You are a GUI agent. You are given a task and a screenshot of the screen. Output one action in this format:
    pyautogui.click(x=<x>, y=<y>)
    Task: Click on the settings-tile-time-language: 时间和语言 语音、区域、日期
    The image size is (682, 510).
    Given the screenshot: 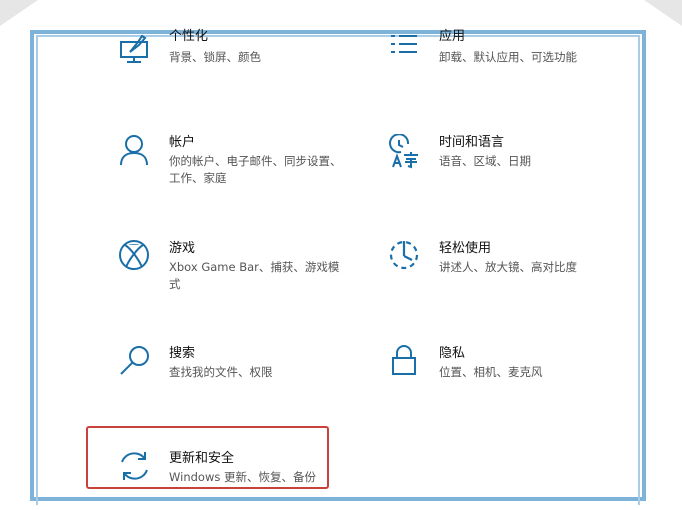 What is the action you would take?
    pyautogui.click(x=508, y=164)
    